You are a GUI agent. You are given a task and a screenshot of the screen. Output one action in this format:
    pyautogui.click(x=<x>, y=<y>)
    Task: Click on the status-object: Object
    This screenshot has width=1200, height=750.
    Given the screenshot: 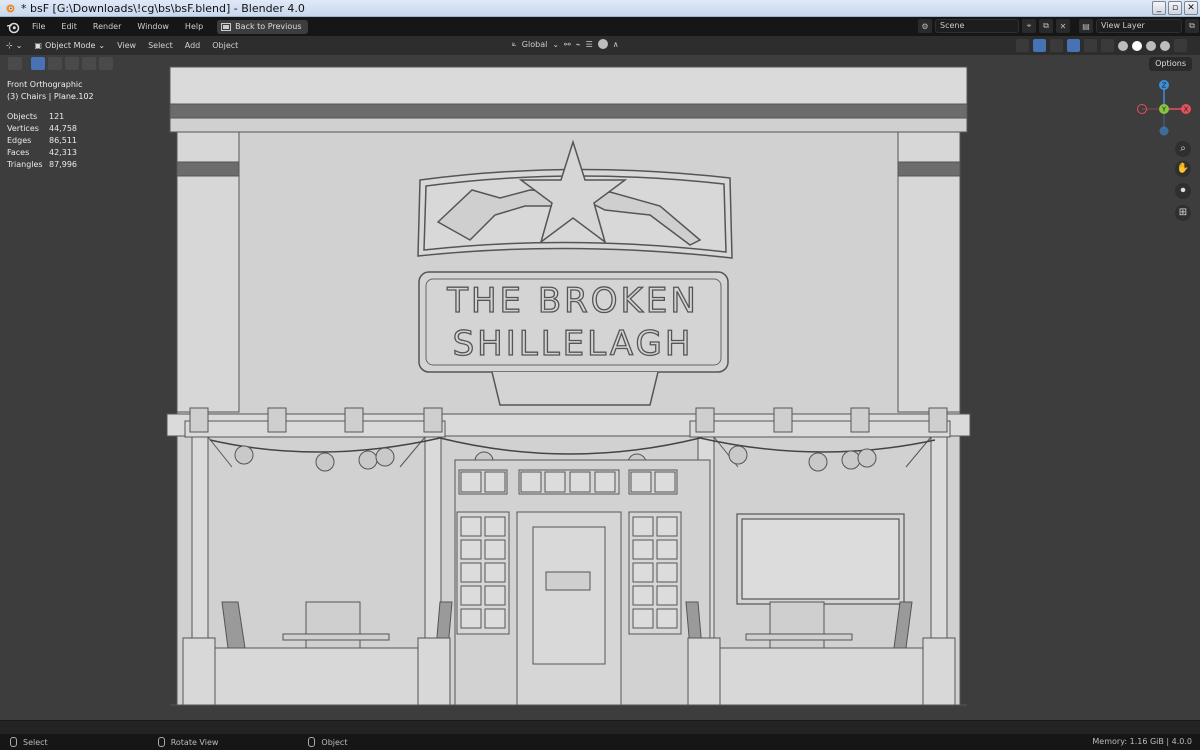 What is the action you would take?
    pyautogui.click(x=327, y=742)
    